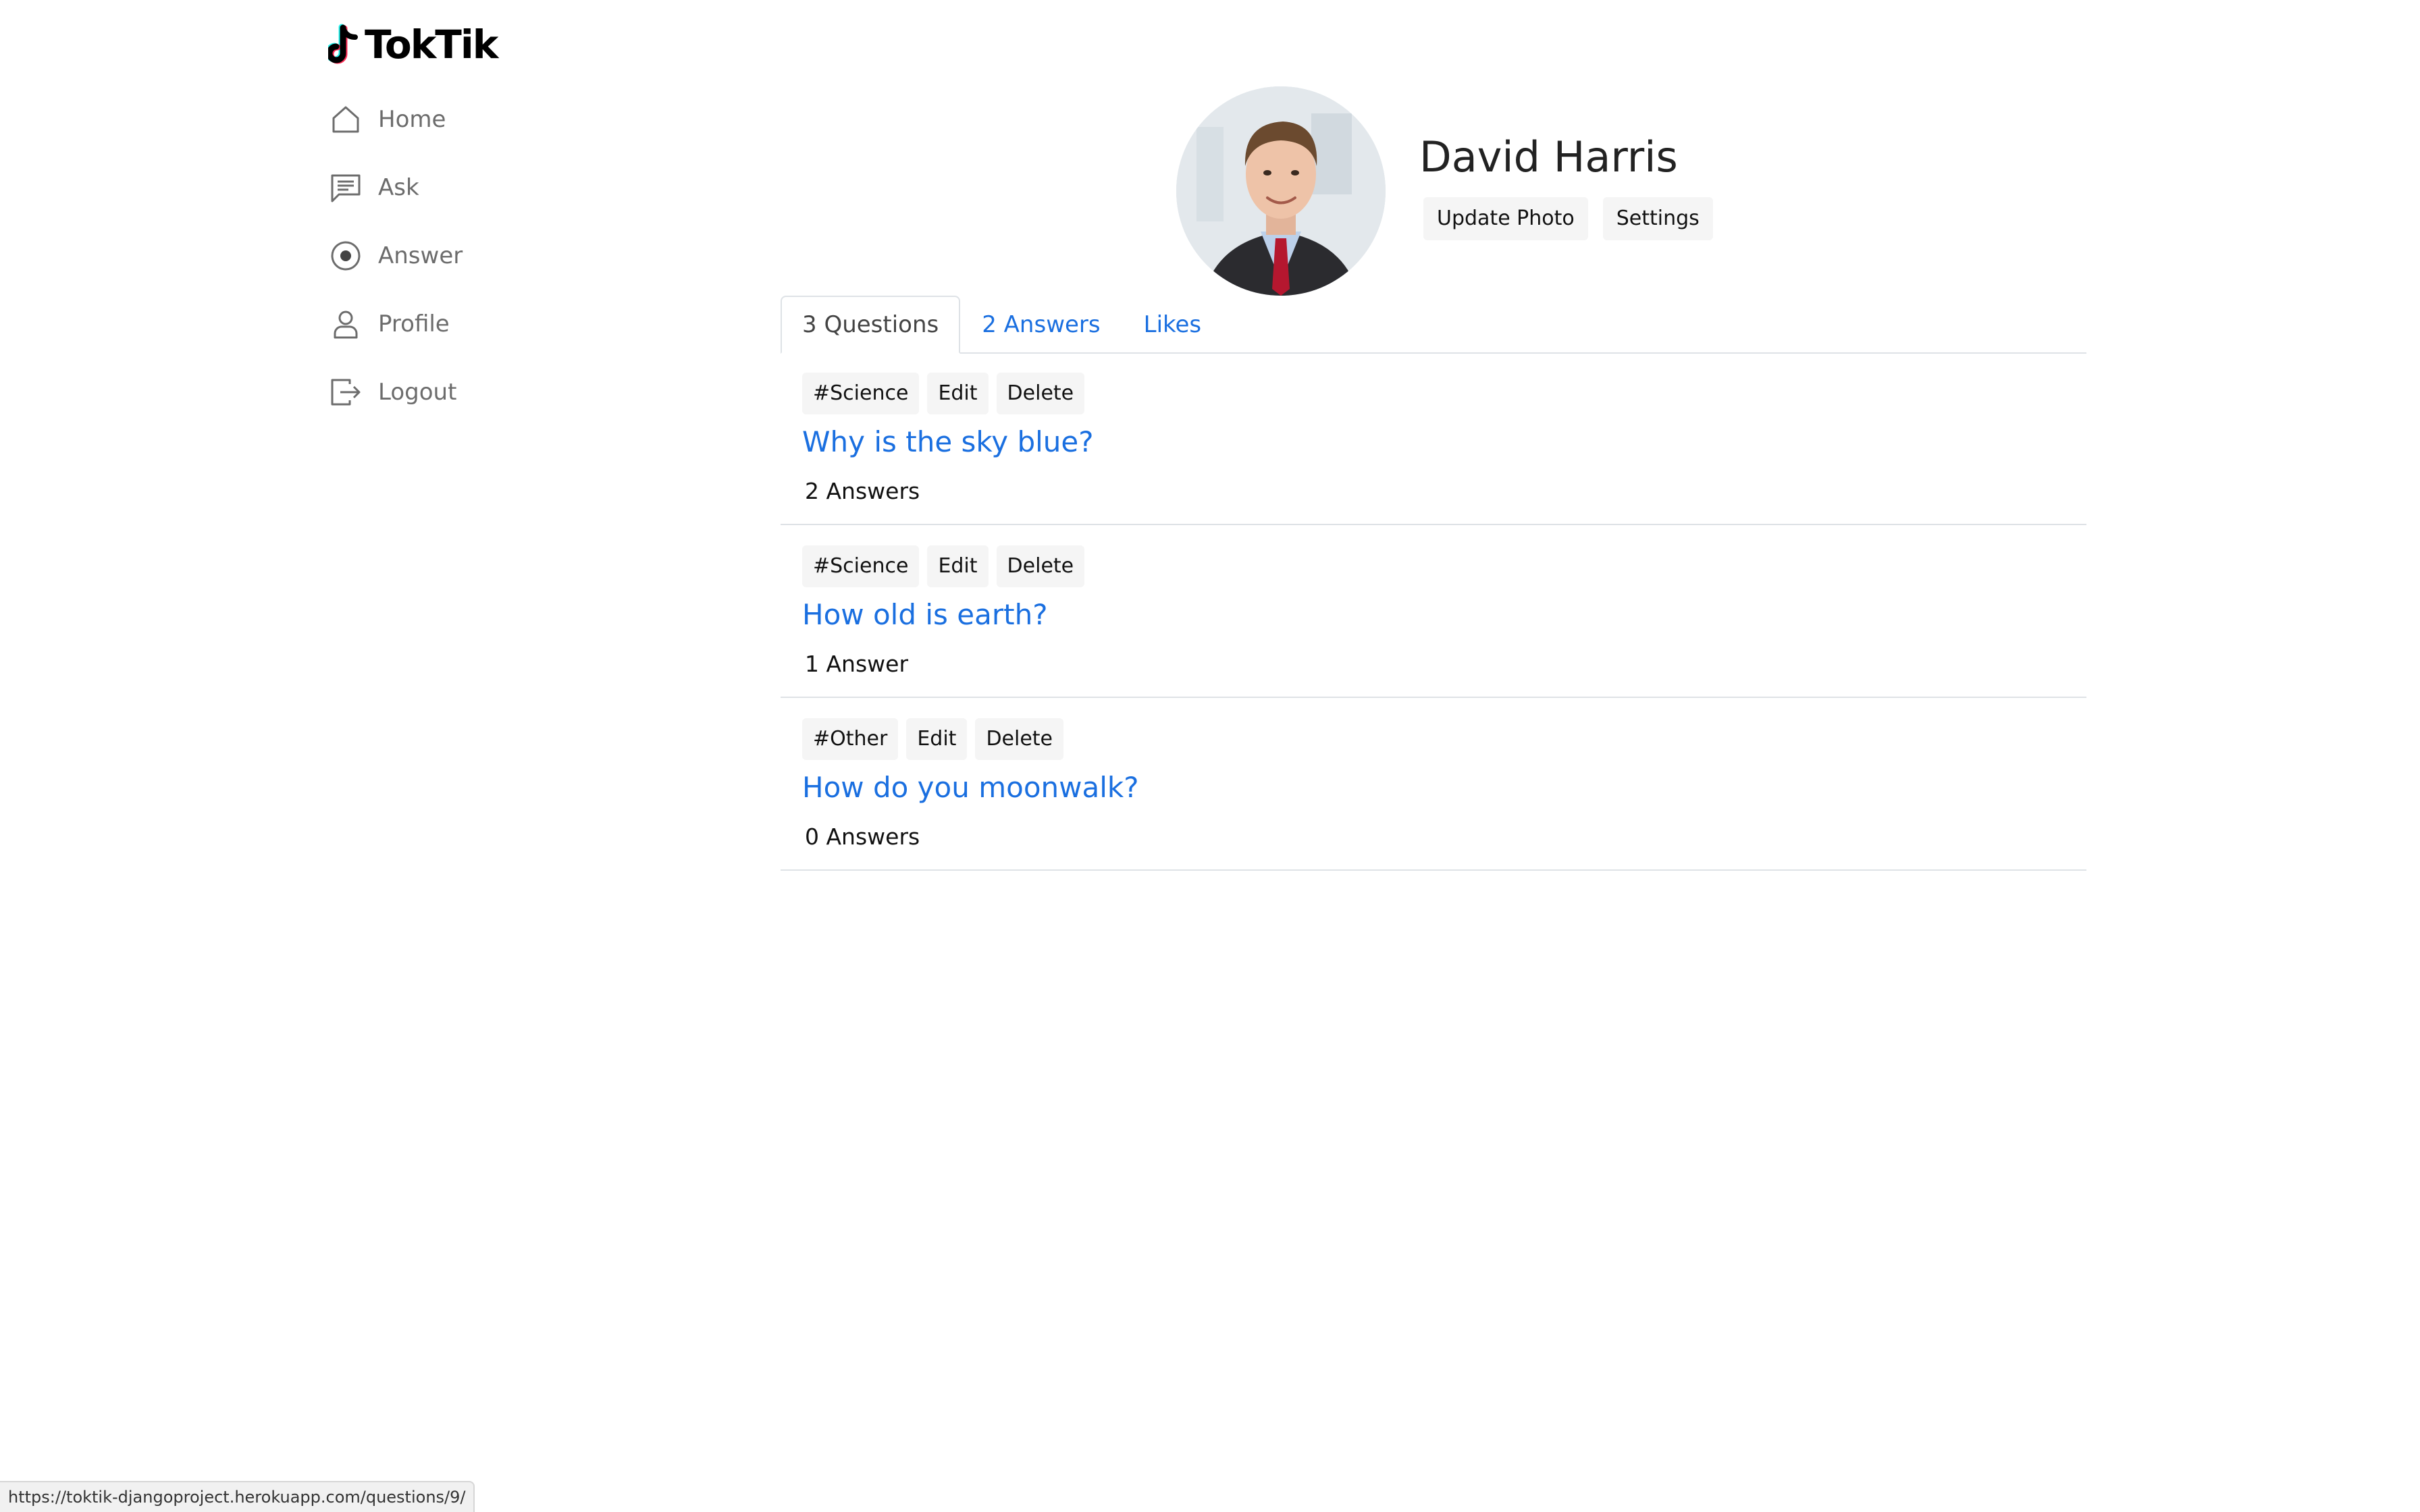 The width and height of the screenshot is (2420, 1512). I want to click on sidebar-item-label: Profile, so click(414, 324).